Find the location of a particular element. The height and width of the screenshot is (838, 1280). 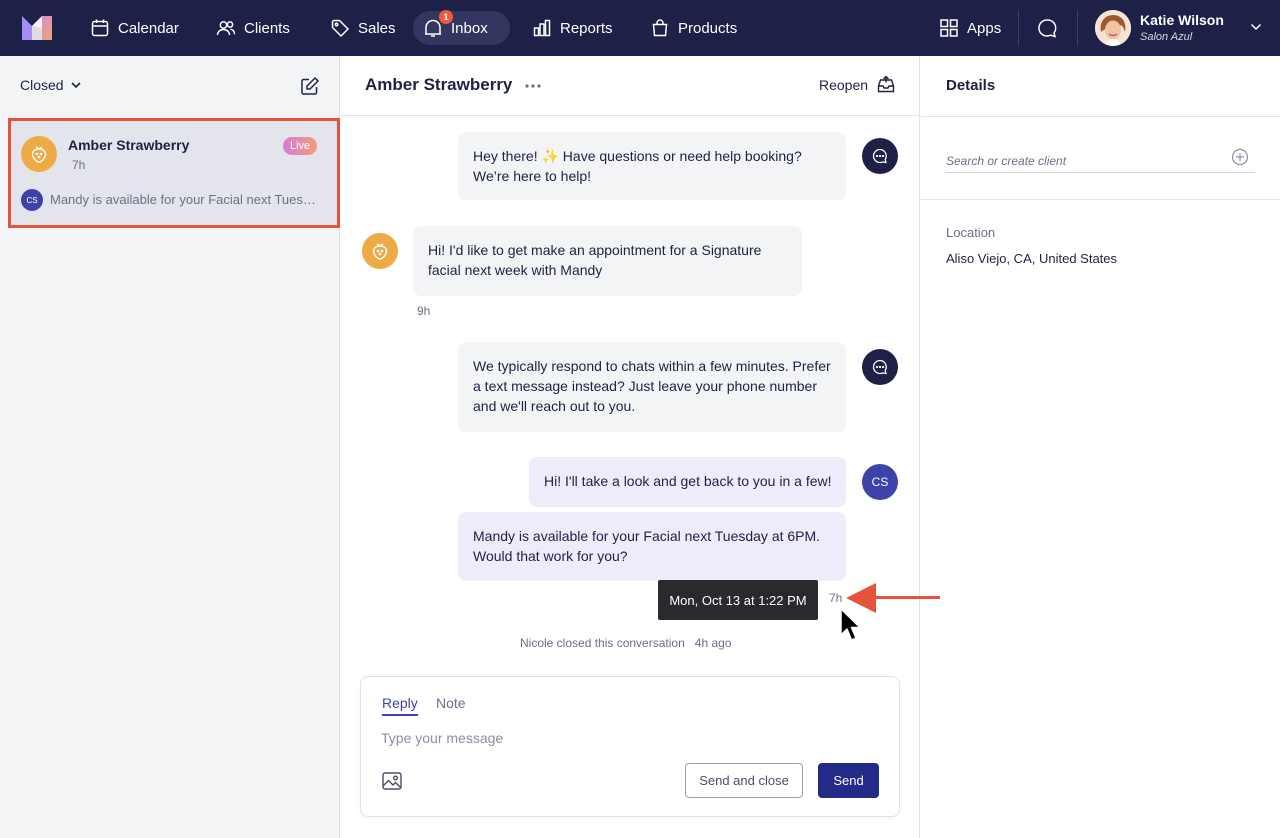

reopen-button: Reopen is located at coordinates (857, 85).